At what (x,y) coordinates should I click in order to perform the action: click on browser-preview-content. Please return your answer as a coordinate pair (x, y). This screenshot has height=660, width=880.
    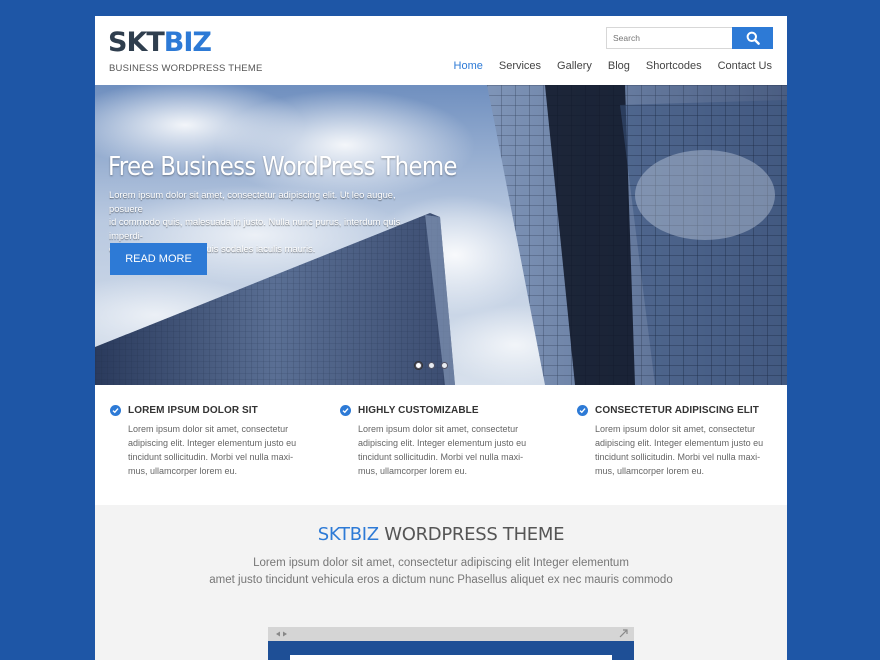
    Looking at the image, I should click on (451, 657).